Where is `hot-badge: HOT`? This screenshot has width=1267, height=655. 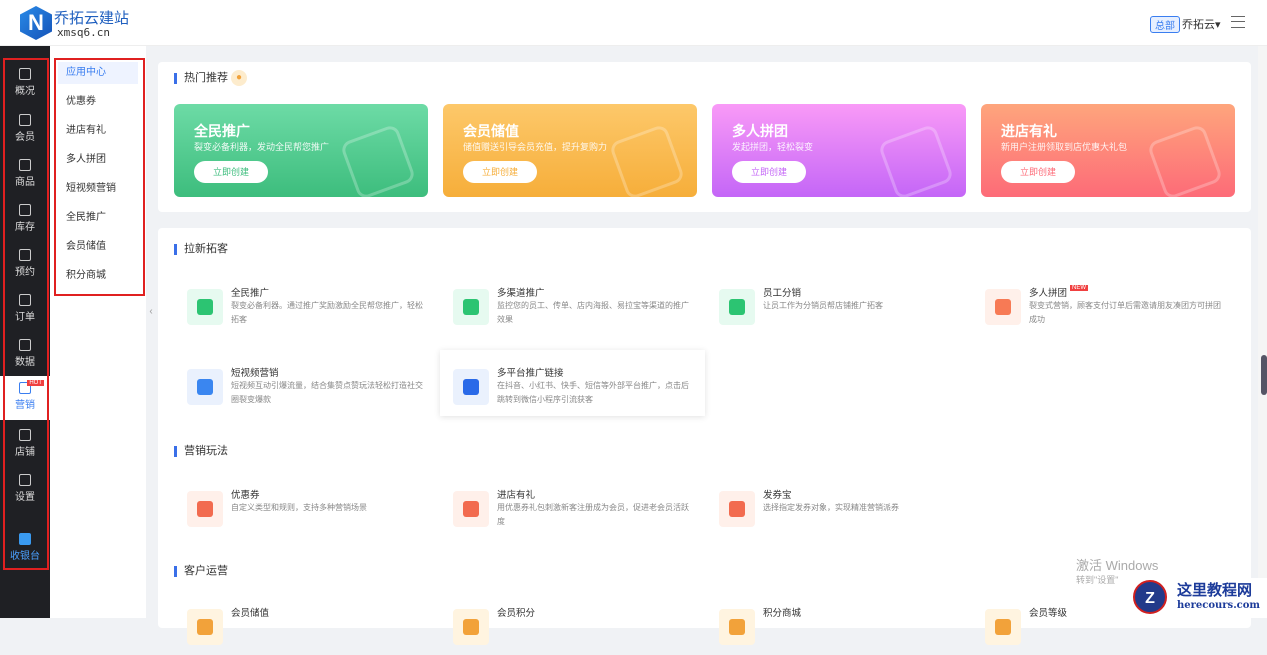 hot-badge: HOT is located at coordinates (35, 383).